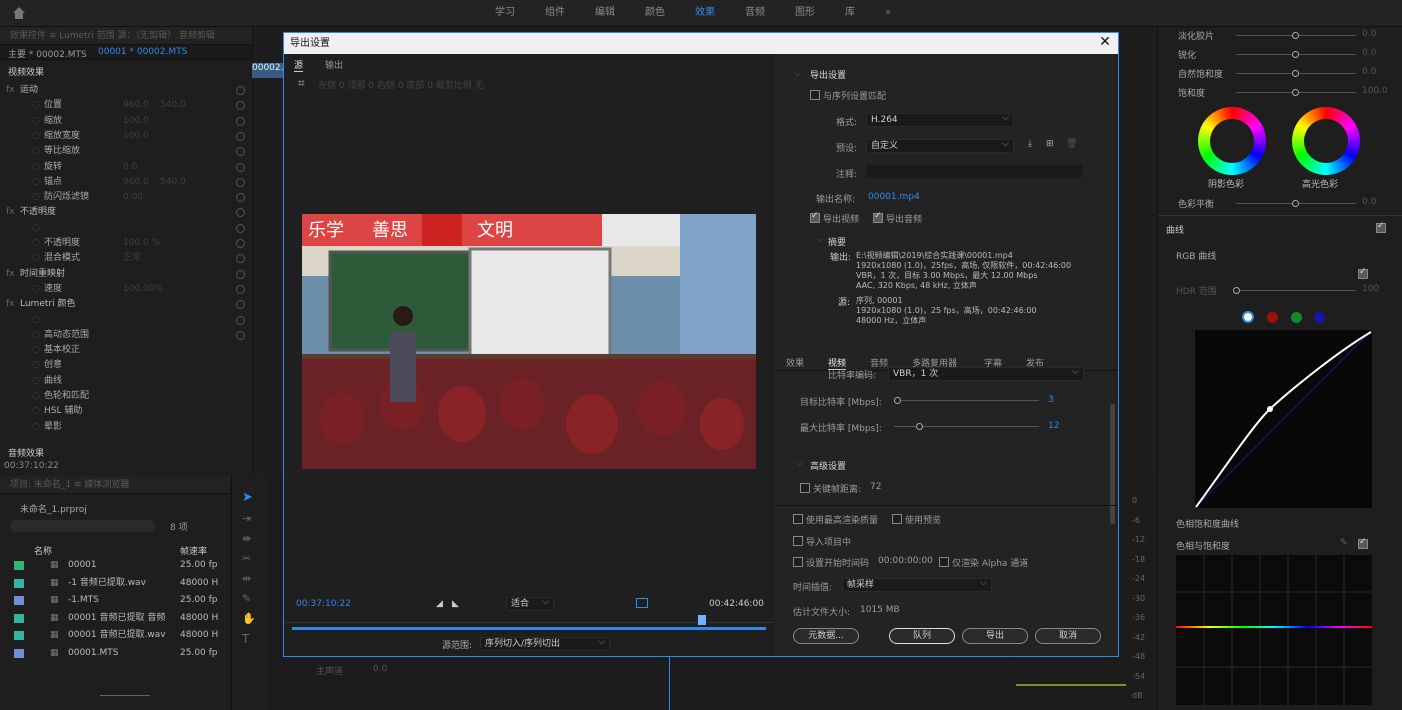  I want to click on project-item: ▦ -1.MTS 25.00 fp, so click(115, 600).